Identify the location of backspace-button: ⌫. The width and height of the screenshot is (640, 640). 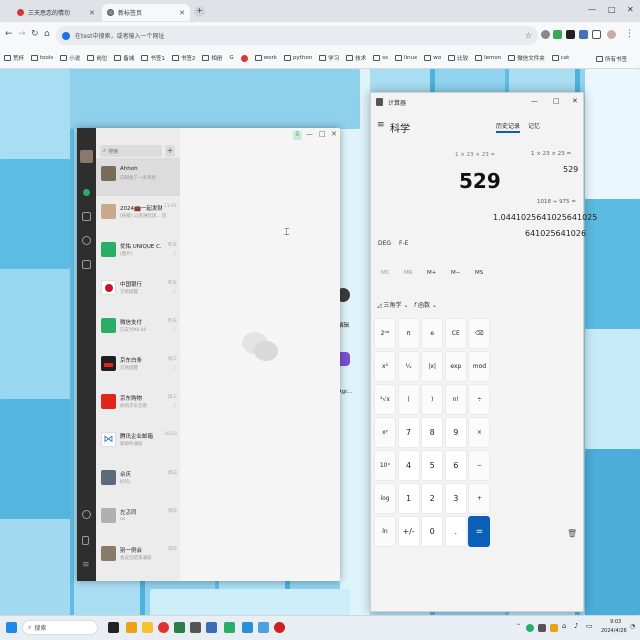
(479, 333).